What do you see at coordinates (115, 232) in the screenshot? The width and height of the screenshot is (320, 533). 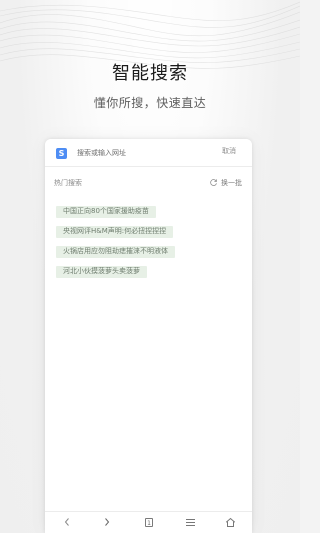 I see `hot-search-item: 央视网评H&M声明:何必扭捏捏捏` at bounding box center [115, 232].